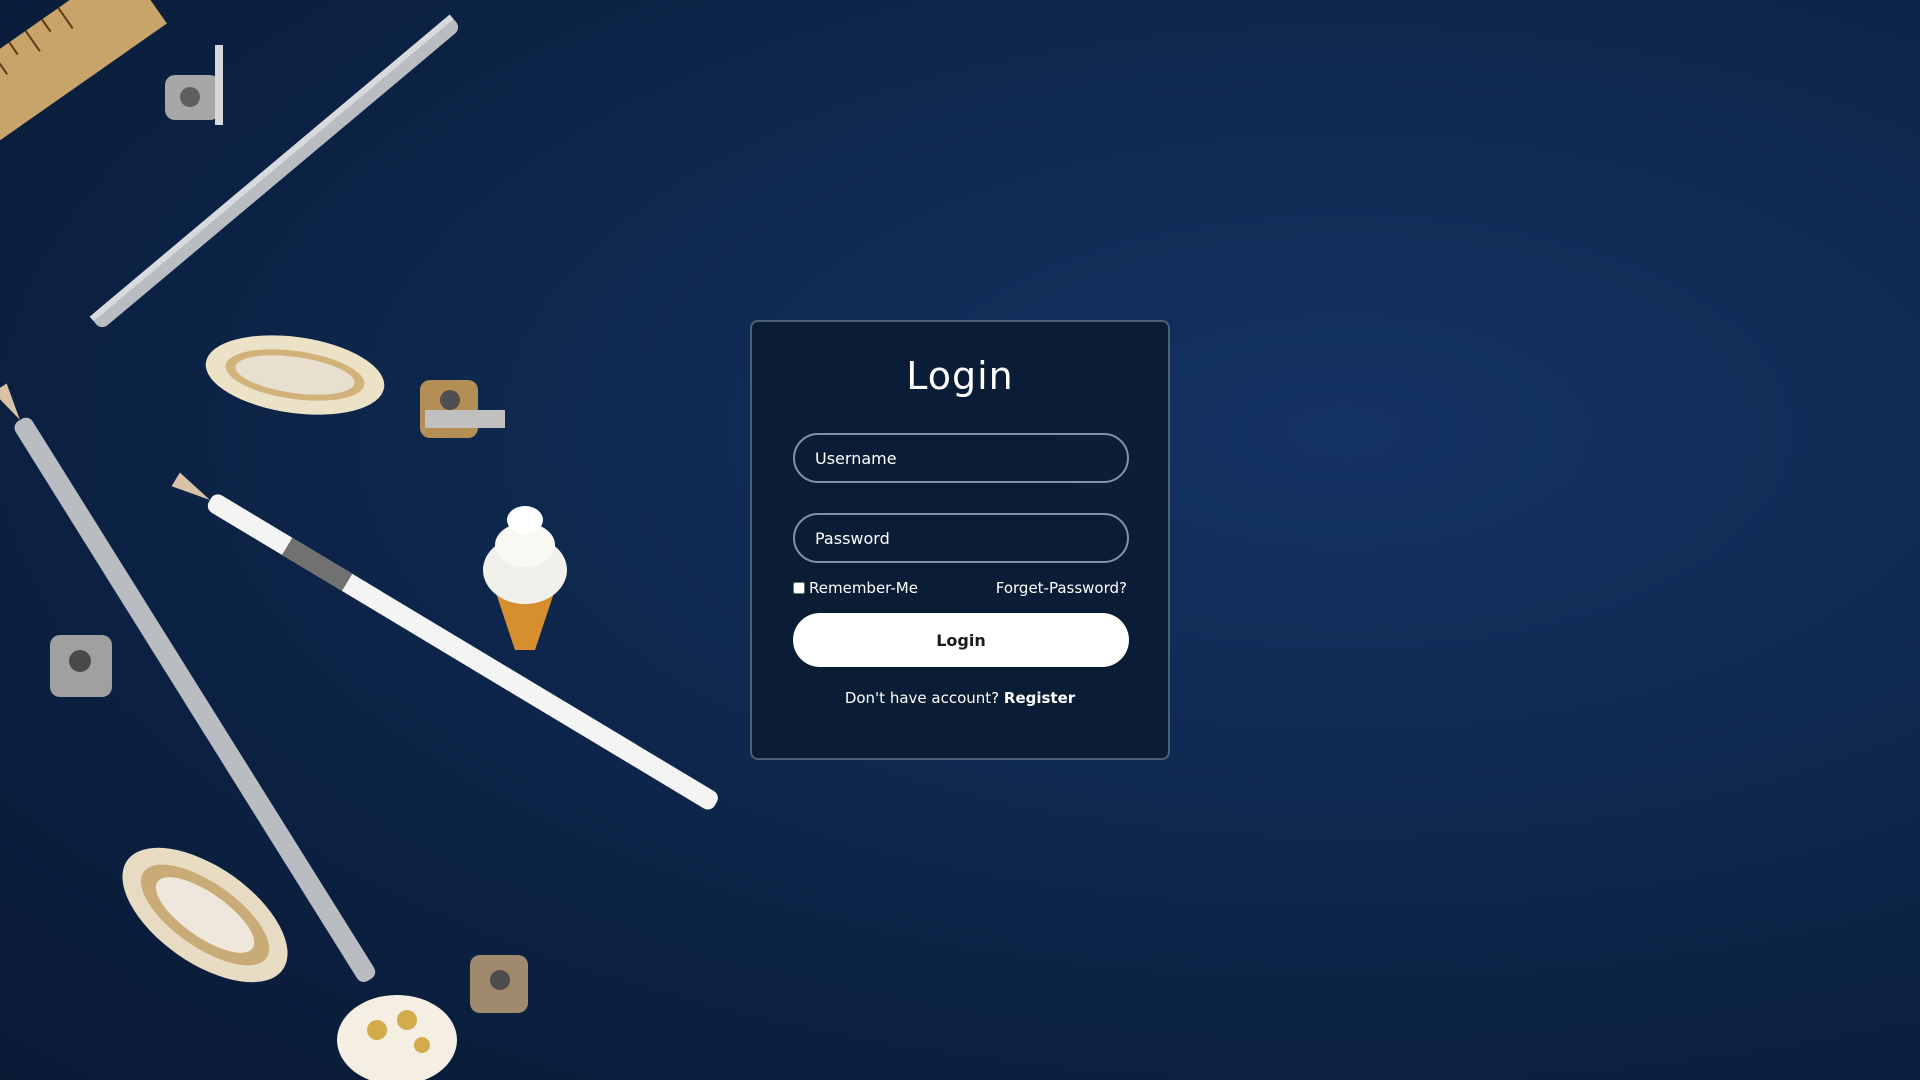  I want to click on remember-me-checkbox, so click(799, 588).